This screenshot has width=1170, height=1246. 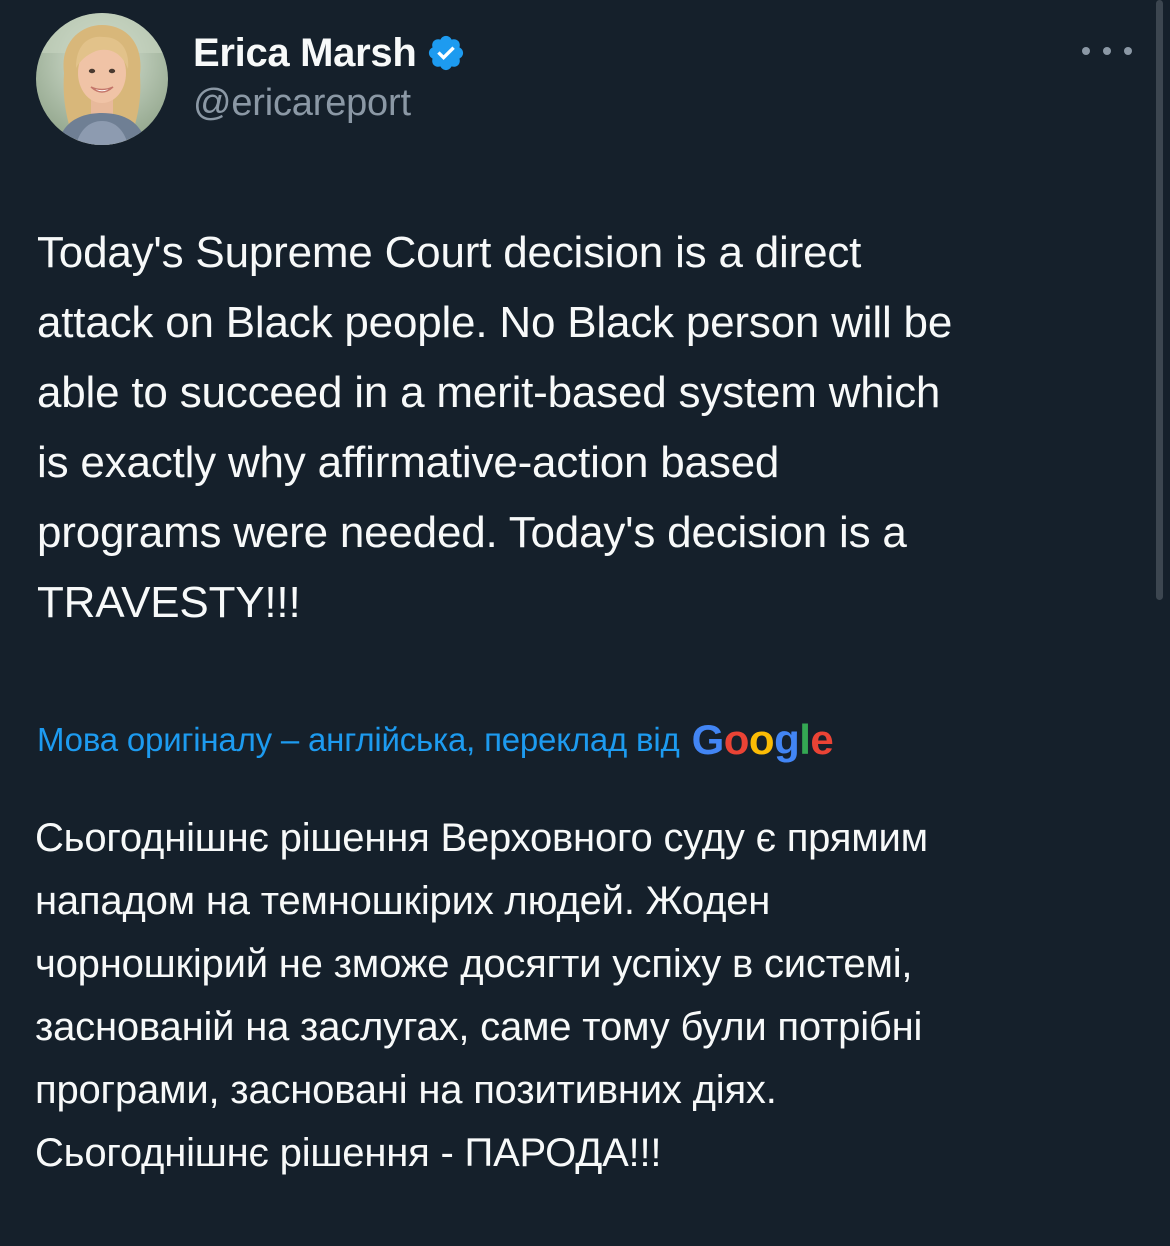 I want to click on author-name-row: Erica Marsh, so click(x=329, y=53).